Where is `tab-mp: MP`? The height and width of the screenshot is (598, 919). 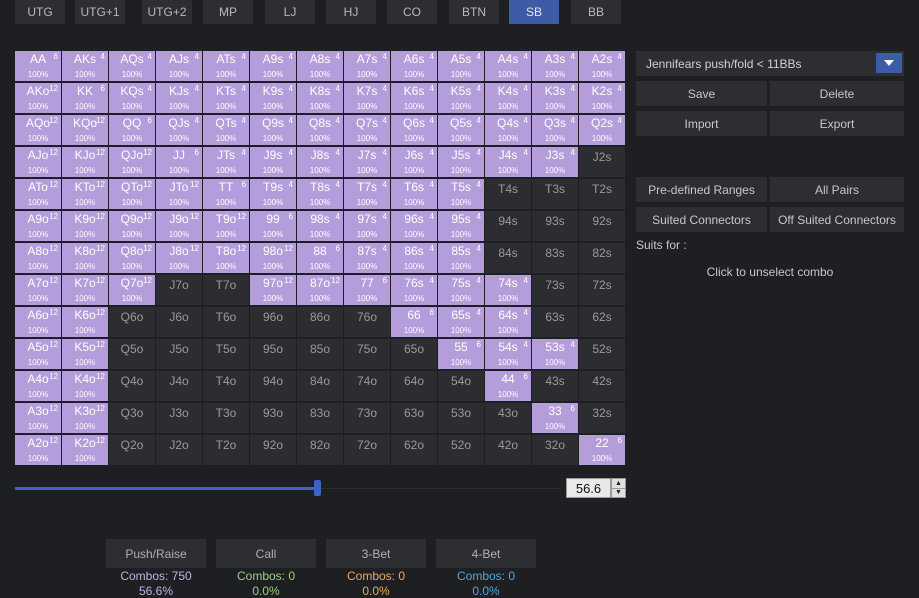
tab-mp: MP is located at coordinates (228, 12).